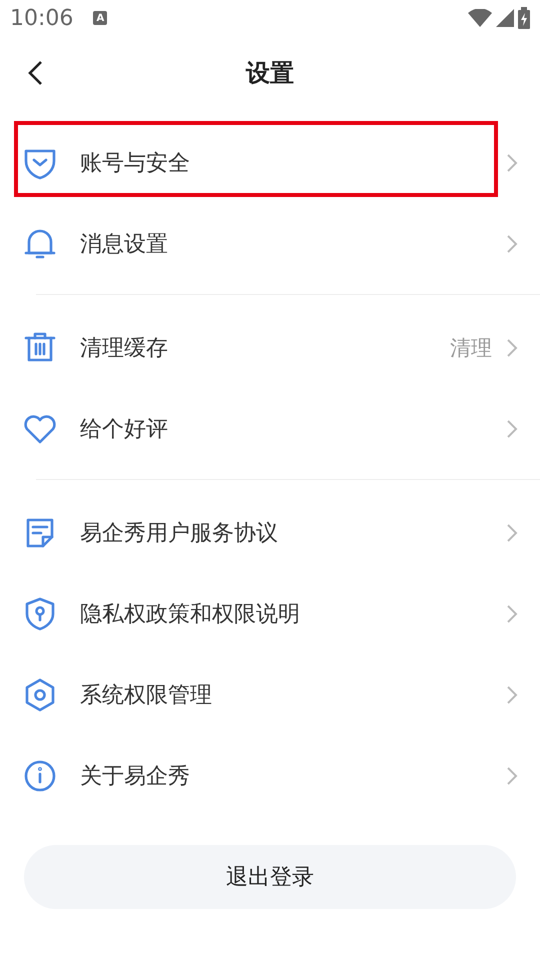  I want to click on logout-button: 退出登录, so click(270, 877).